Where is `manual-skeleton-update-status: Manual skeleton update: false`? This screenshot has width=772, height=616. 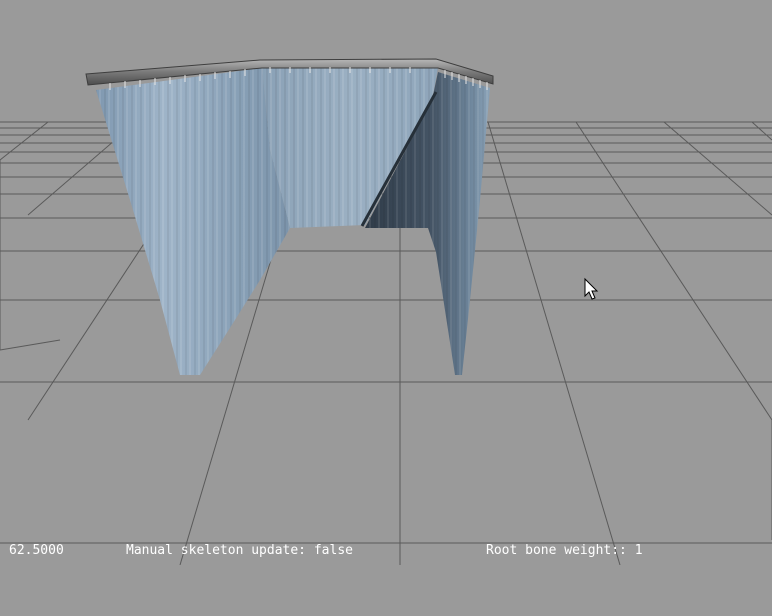 manual-skeleton-update-status: Manual skeleton update: false is located at coordinates (239, 550).